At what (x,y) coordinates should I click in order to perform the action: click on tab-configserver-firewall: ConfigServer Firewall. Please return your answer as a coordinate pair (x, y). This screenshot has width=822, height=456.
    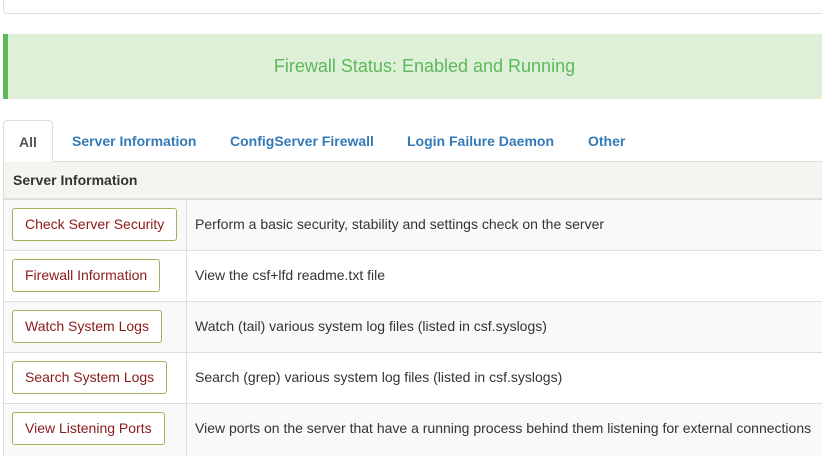
    Looking at the image, I should click on (302, 141).